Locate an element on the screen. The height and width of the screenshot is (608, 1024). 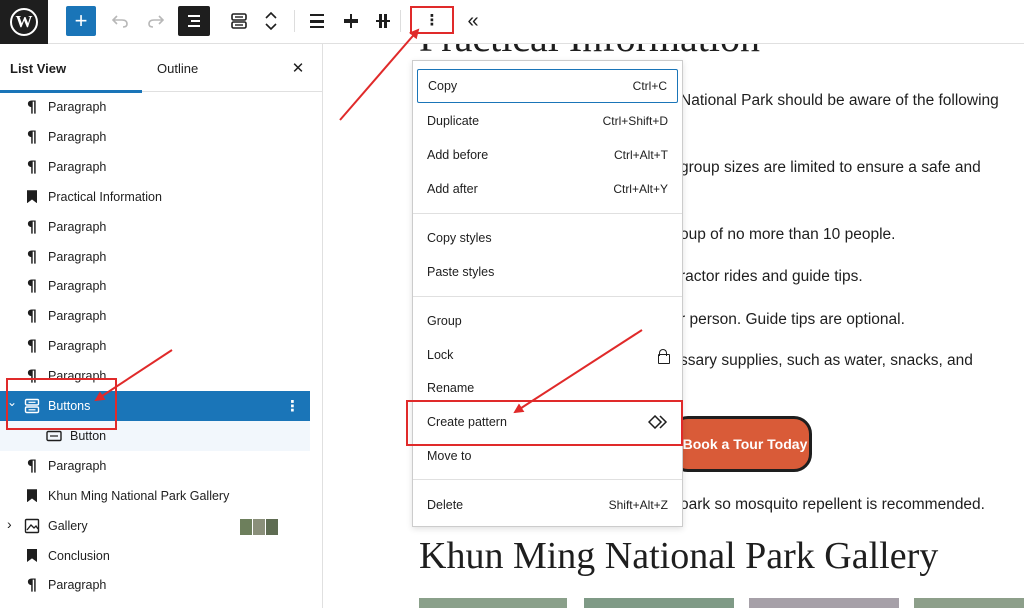
annotation-highlight-create-pattern is located at coordinates (544, 423).